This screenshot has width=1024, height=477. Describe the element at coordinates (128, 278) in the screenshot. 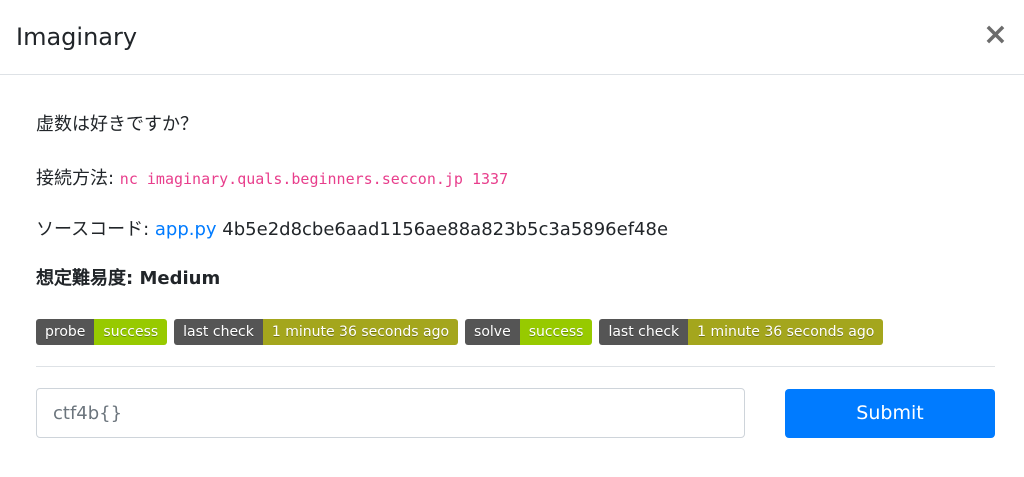

I see `difficulty: 想定難易度: Medium` at that location.